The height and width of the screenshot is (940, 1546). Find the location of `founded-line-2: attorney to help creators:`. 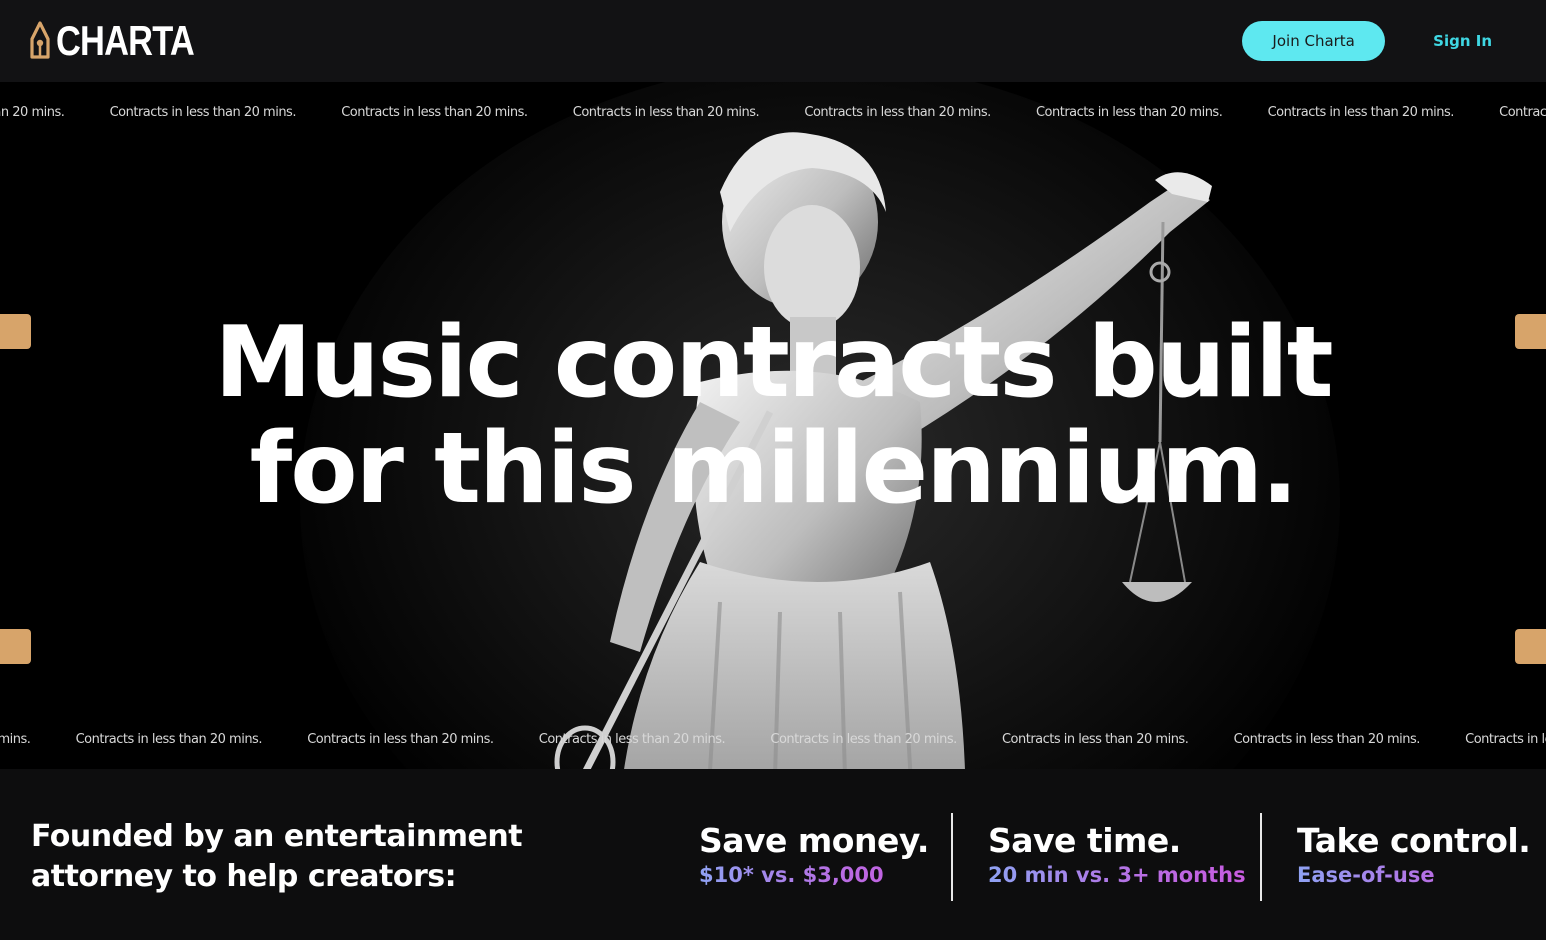

founded-line-2: attorney to help creators: is located at coordinates (244, 876).